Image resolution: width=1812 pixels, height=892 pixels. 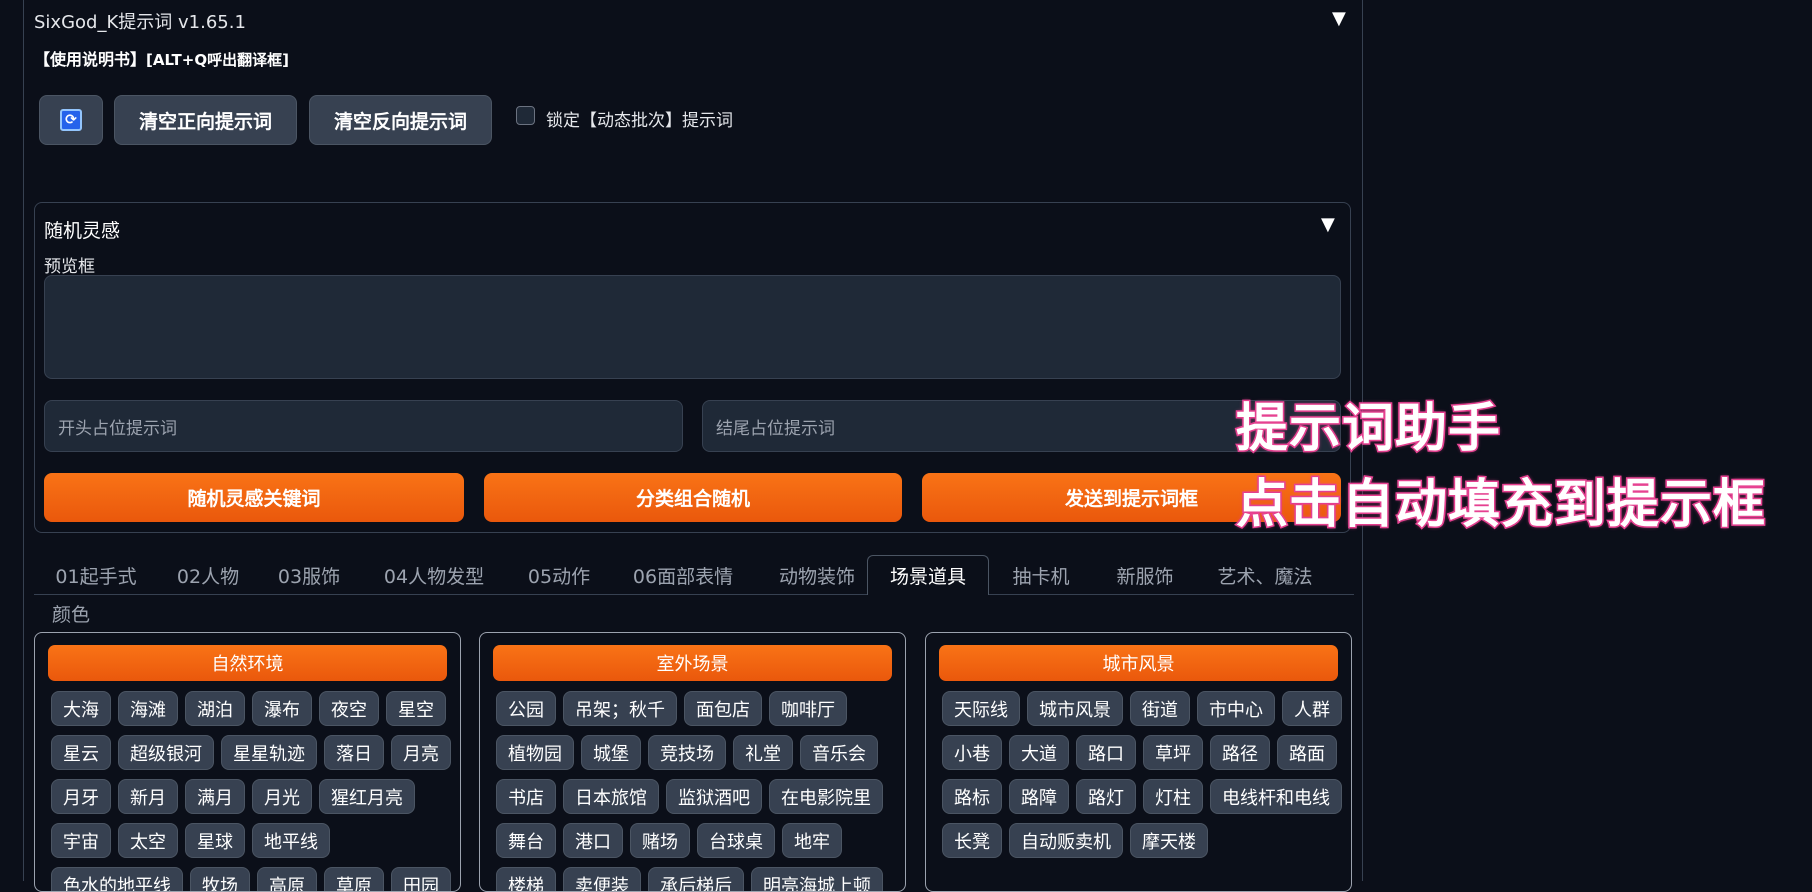 What do you see at coordinates (683, 575) in the screenshot?
I see `tab-06: 06面部表情` at bounding box center [683, 575].